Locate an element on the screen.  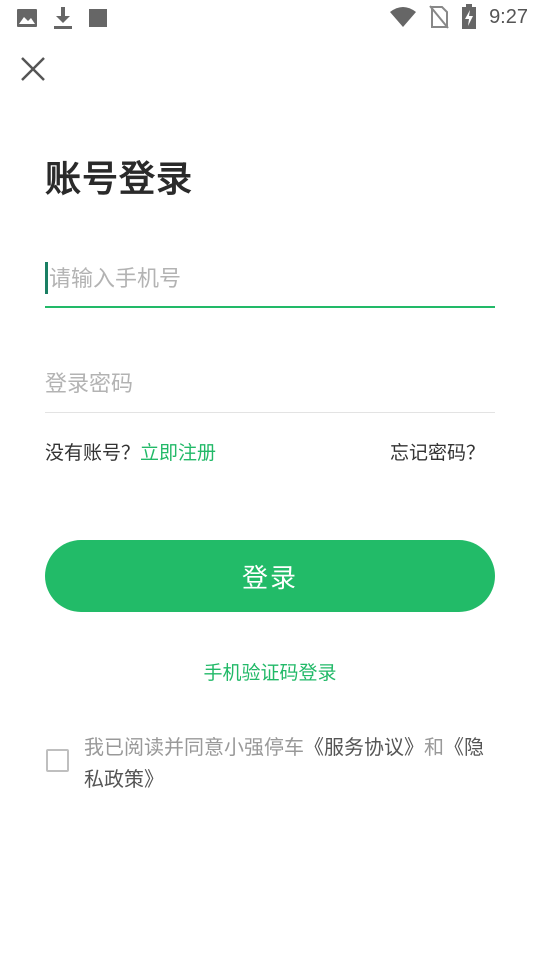
phone-field is located at coordinates (270, 280).